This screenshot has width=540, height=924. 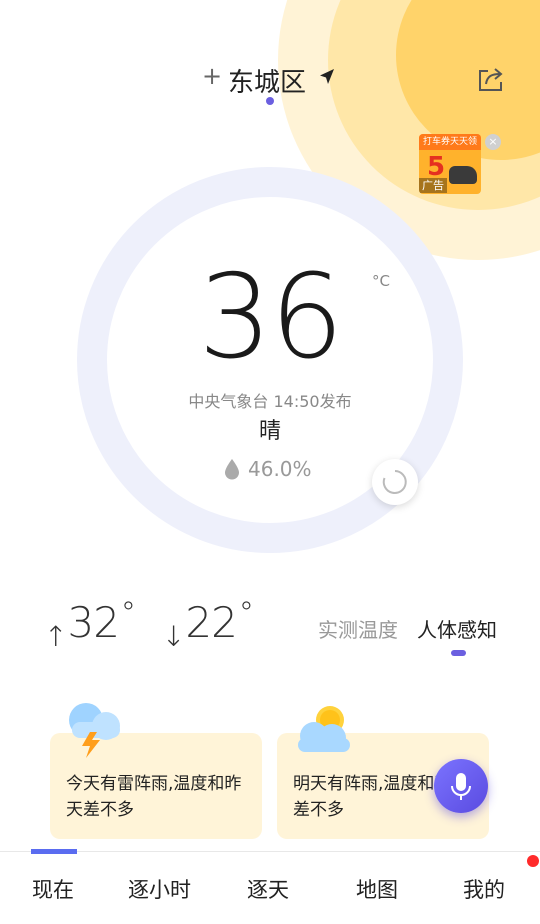 I want to click on ad-close-button: ×, so click(x=493, y=142).